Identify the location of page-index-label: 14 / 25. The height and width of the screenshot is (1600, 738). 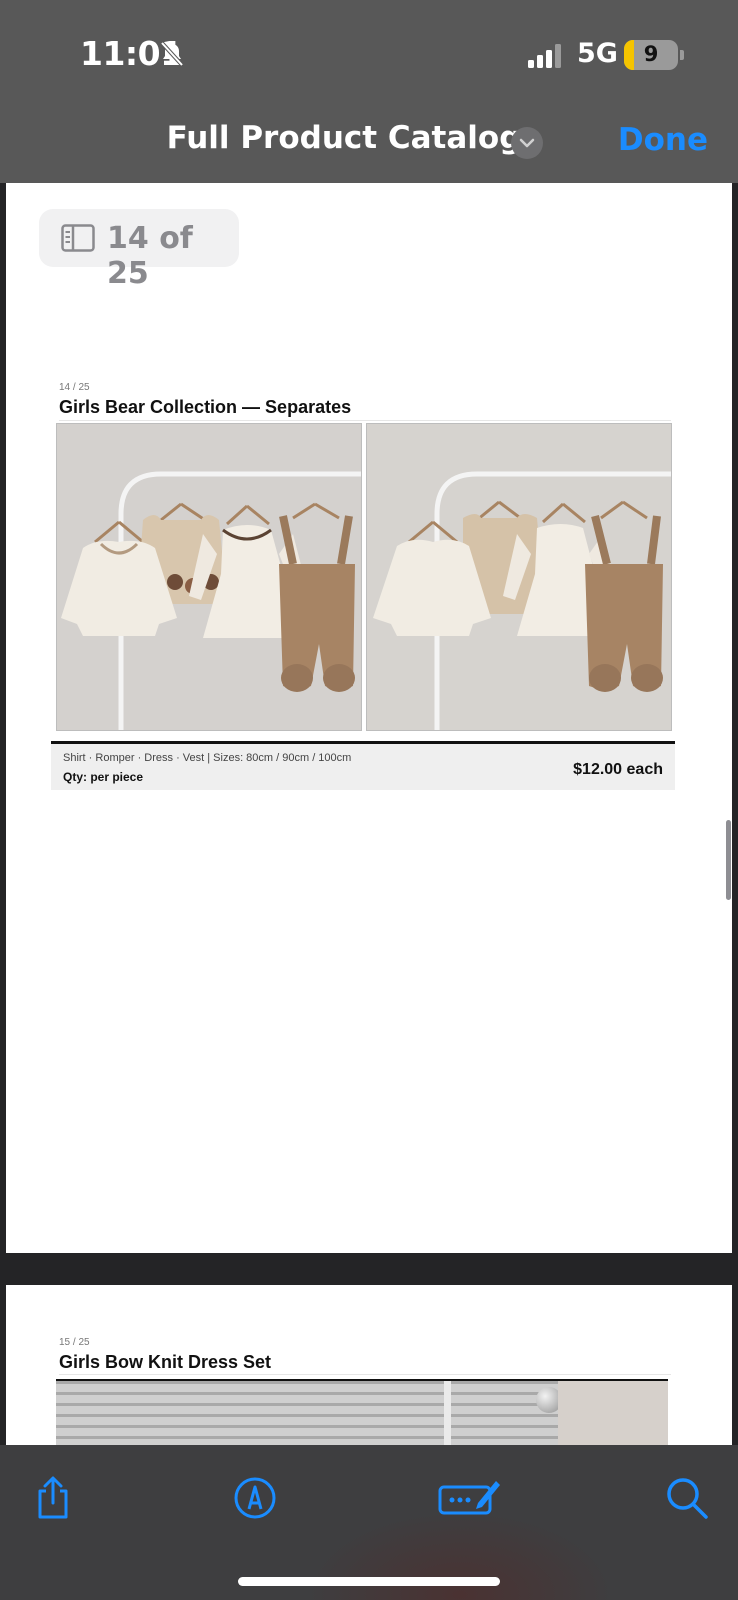
(74, 387).